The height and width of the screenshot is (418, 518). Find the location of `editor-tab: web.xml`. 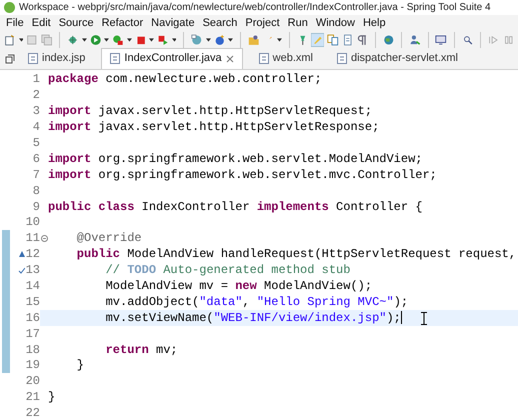

editor-tab: web.xml is located at coordinates (285, 58).